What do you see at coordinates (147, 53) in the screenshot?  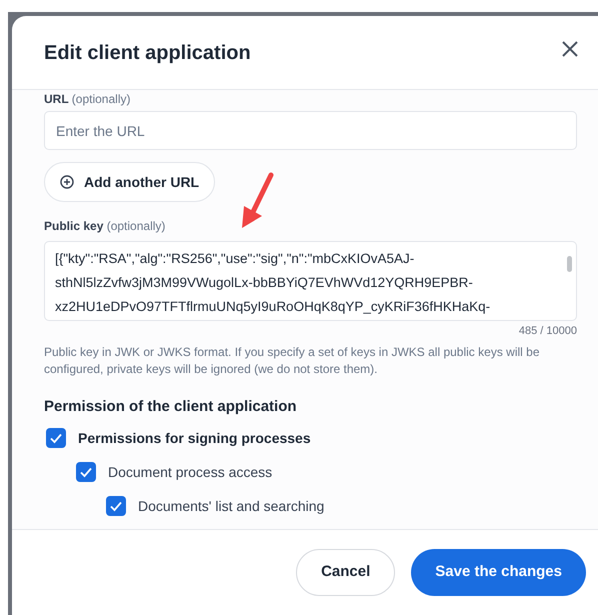 I see `dialog-title: Edit client application` at bounding box center [147, 53].